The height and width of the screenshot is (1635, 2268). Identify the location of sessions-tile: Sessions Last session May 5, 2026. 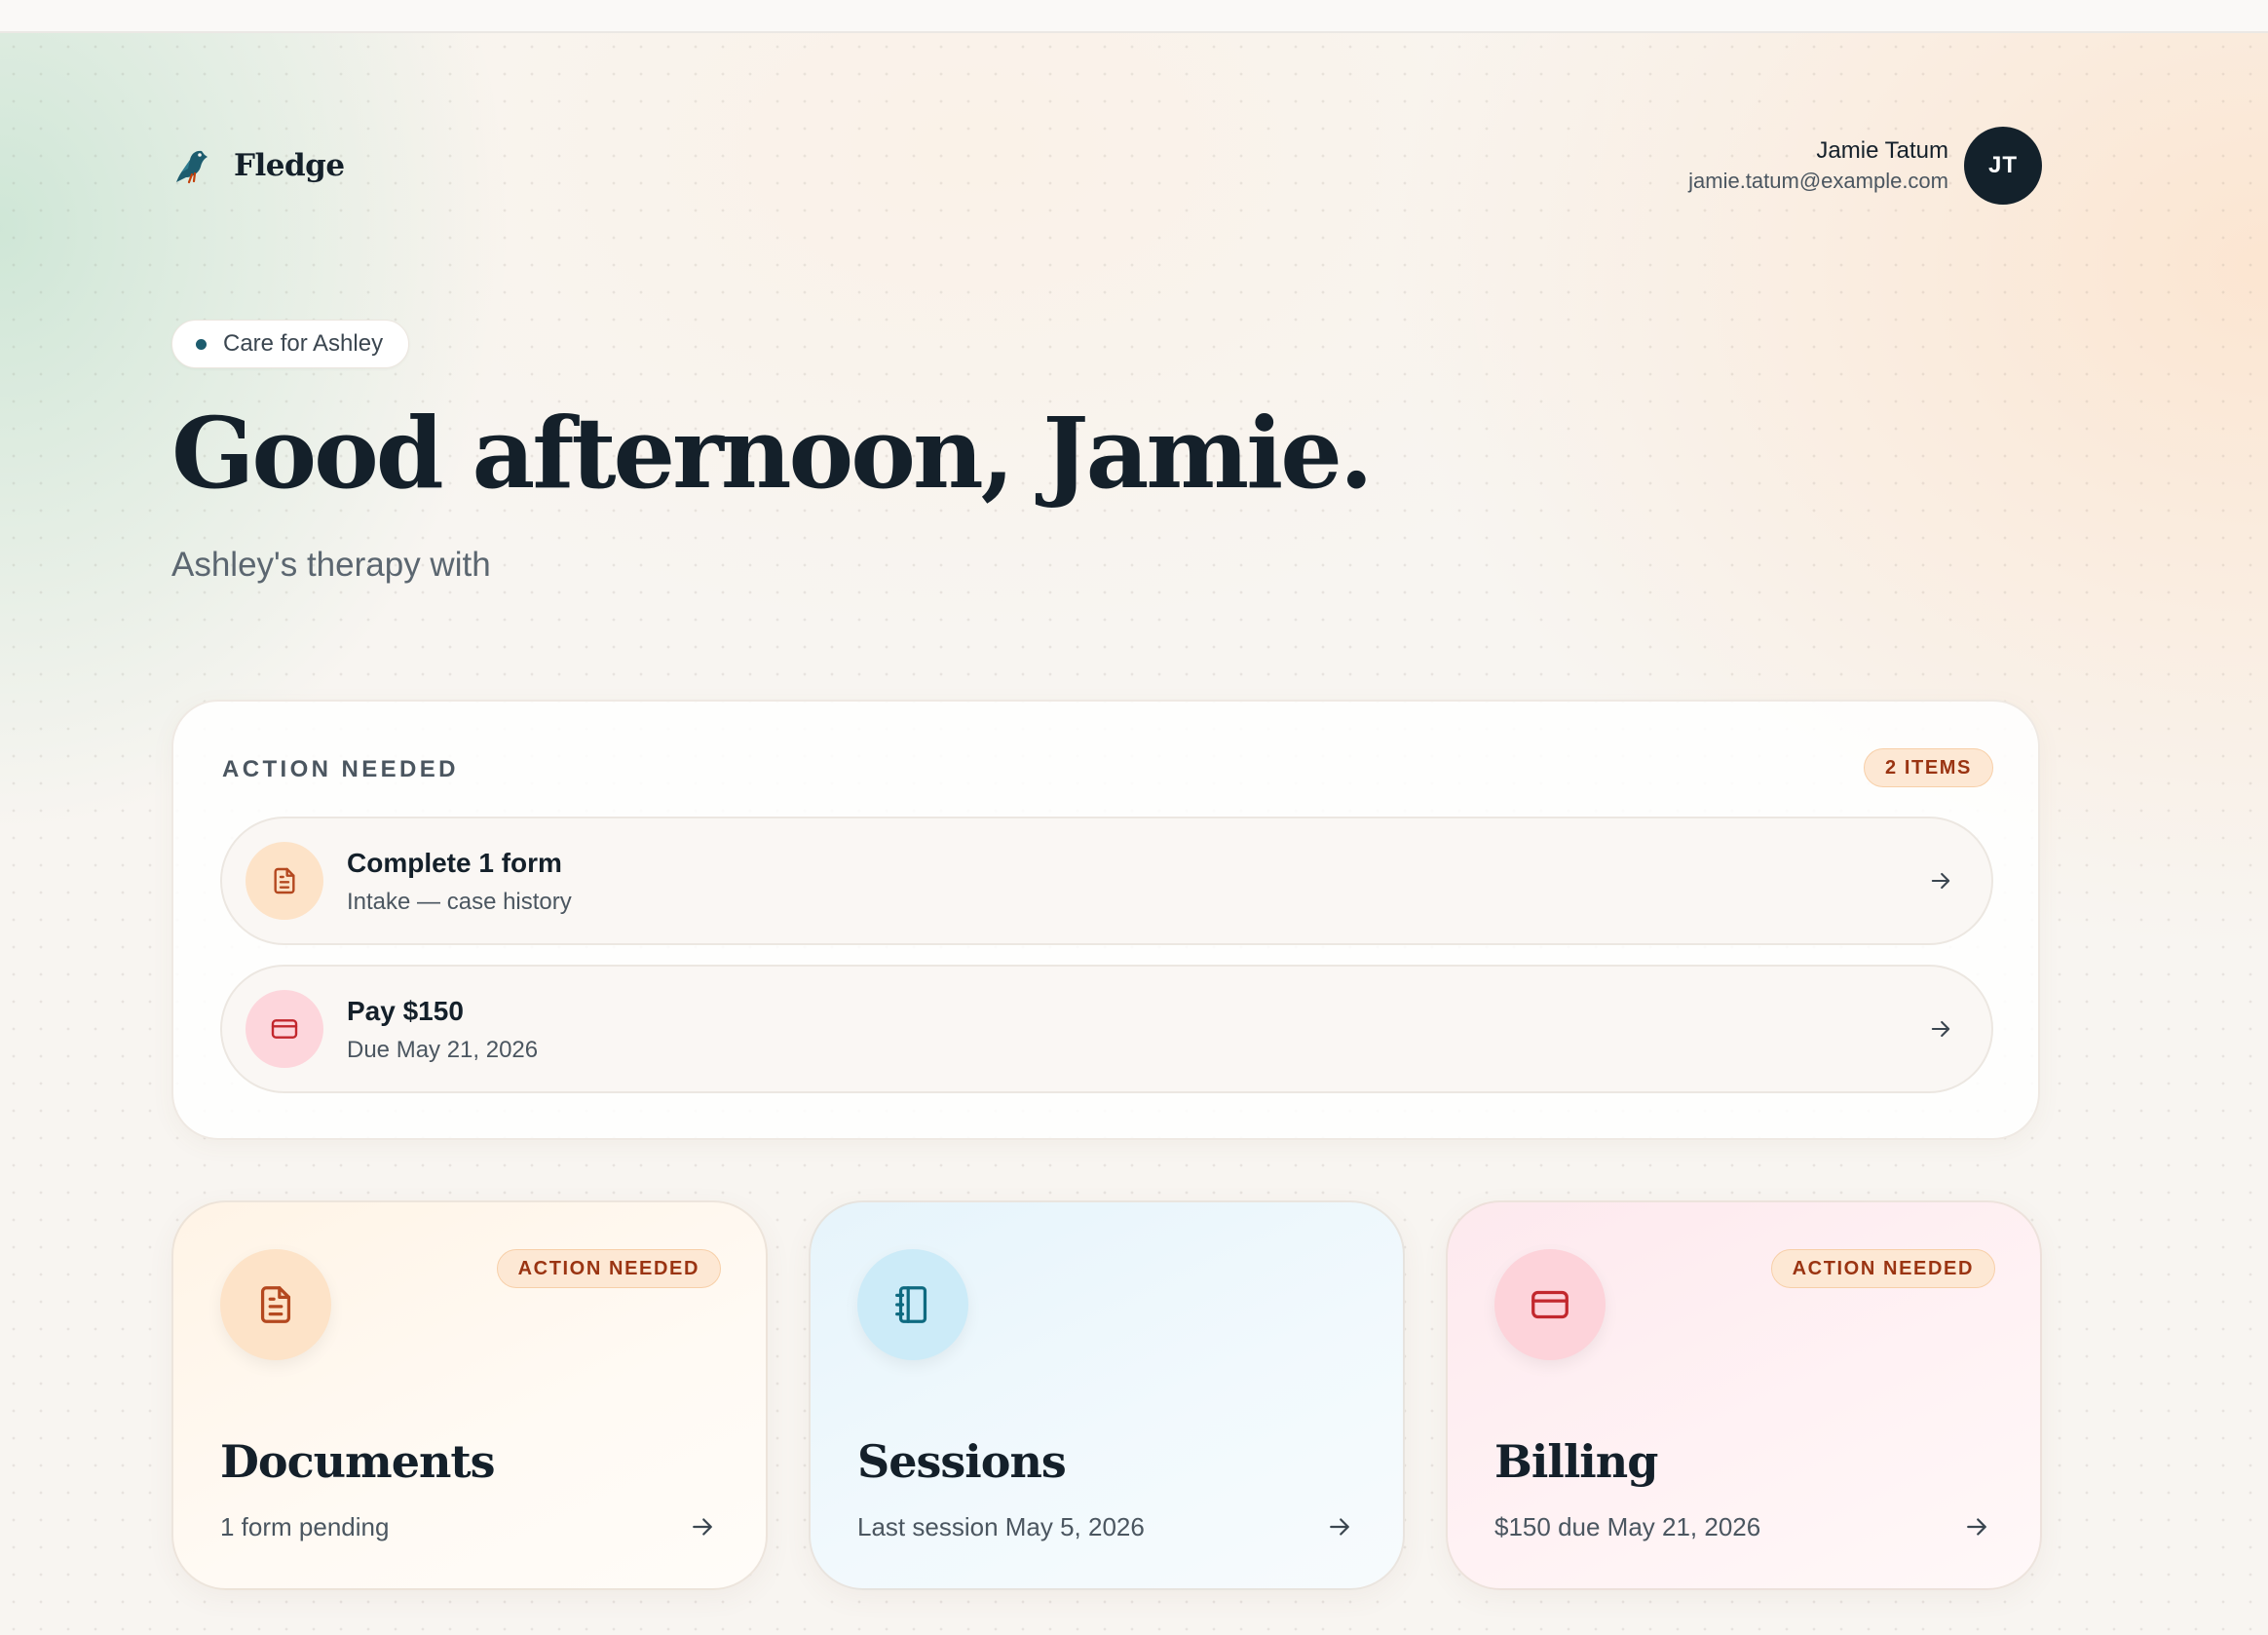
(1107, 1395).